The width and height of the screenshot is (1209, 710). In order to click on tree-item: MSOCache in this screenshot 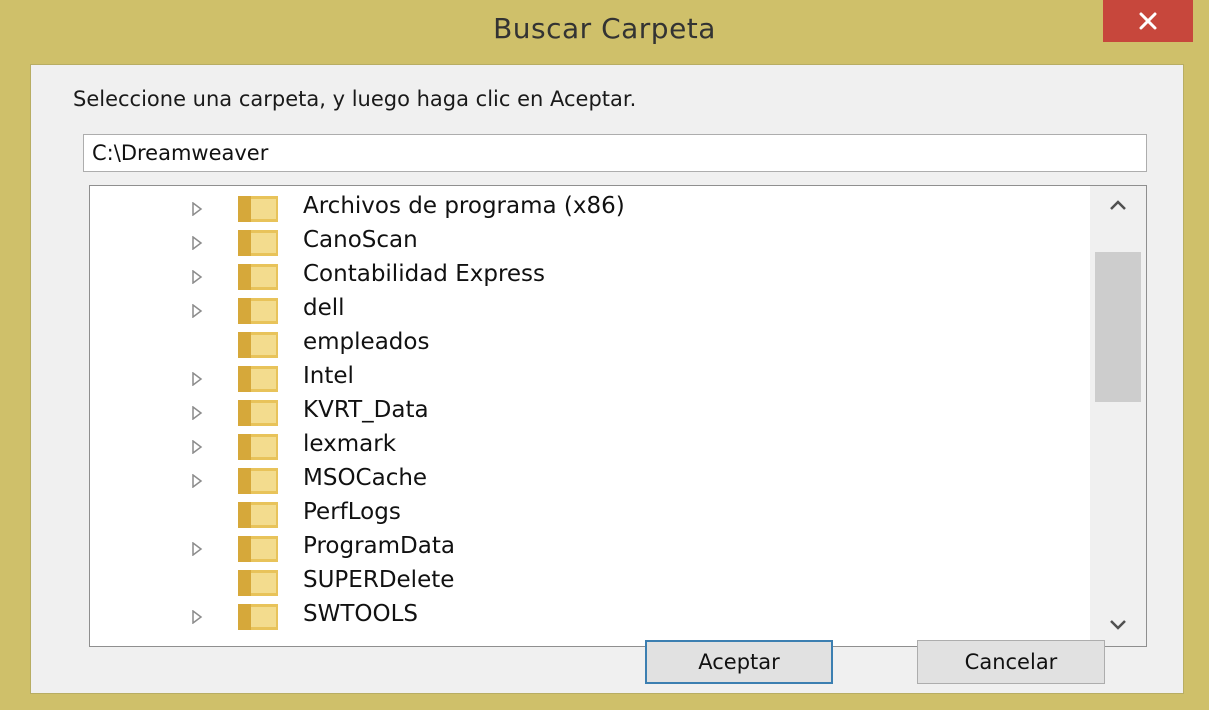, I will do `click(585, 481)`.